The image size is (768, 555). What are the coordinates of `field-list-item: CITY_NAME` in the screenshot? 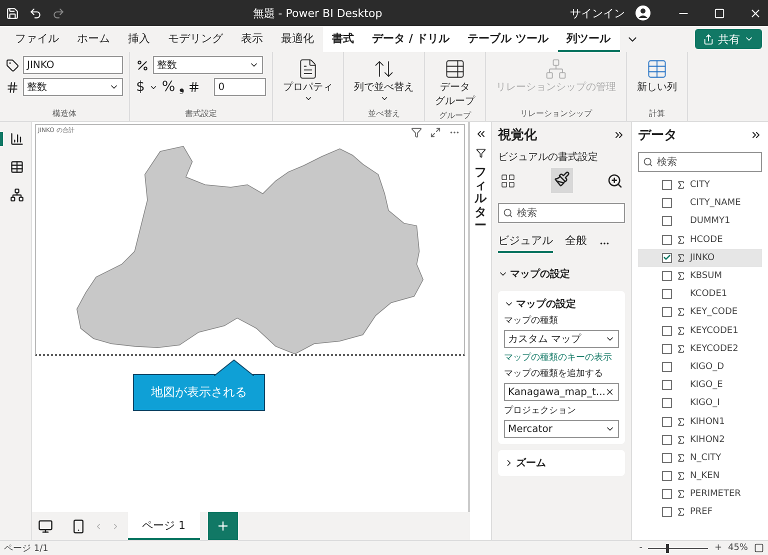 It's located at (700, 203).